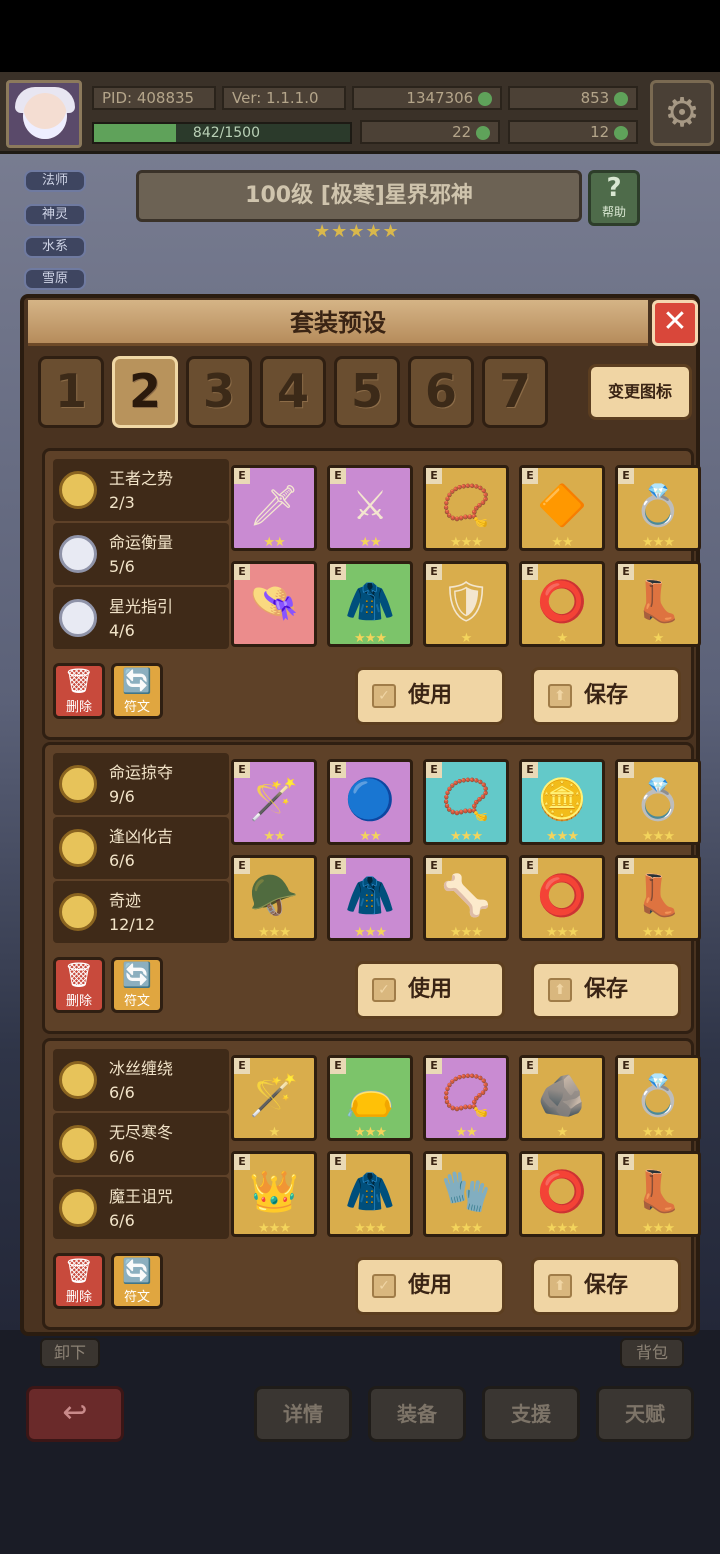 The image size is (720, 1554). I want to click on set-name: 奇迹, so click(125, 900).